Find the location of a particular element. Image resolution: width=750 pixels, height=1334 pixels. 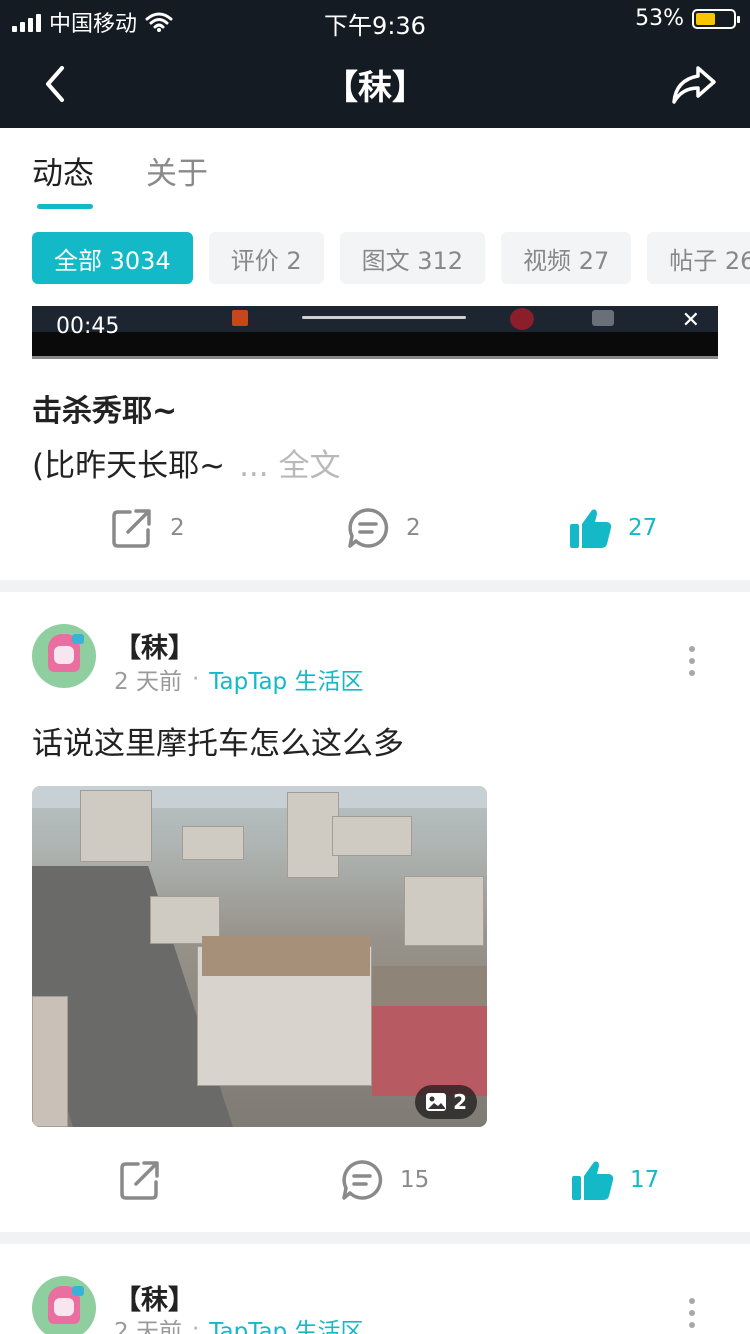

post-actions: 2 2 27 is located at coordinates (375, 528).